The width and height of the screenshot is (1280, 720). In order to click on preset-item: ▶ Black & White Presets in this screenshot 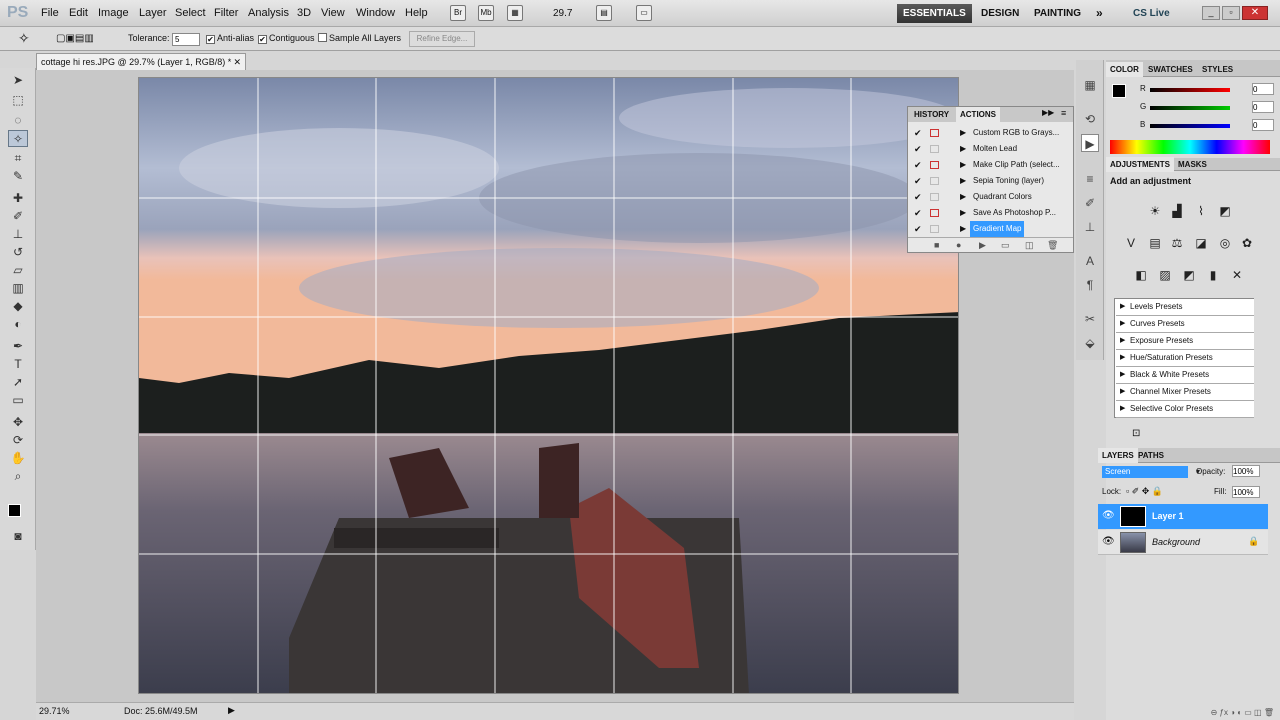, I will do `click(1185, 375)`.